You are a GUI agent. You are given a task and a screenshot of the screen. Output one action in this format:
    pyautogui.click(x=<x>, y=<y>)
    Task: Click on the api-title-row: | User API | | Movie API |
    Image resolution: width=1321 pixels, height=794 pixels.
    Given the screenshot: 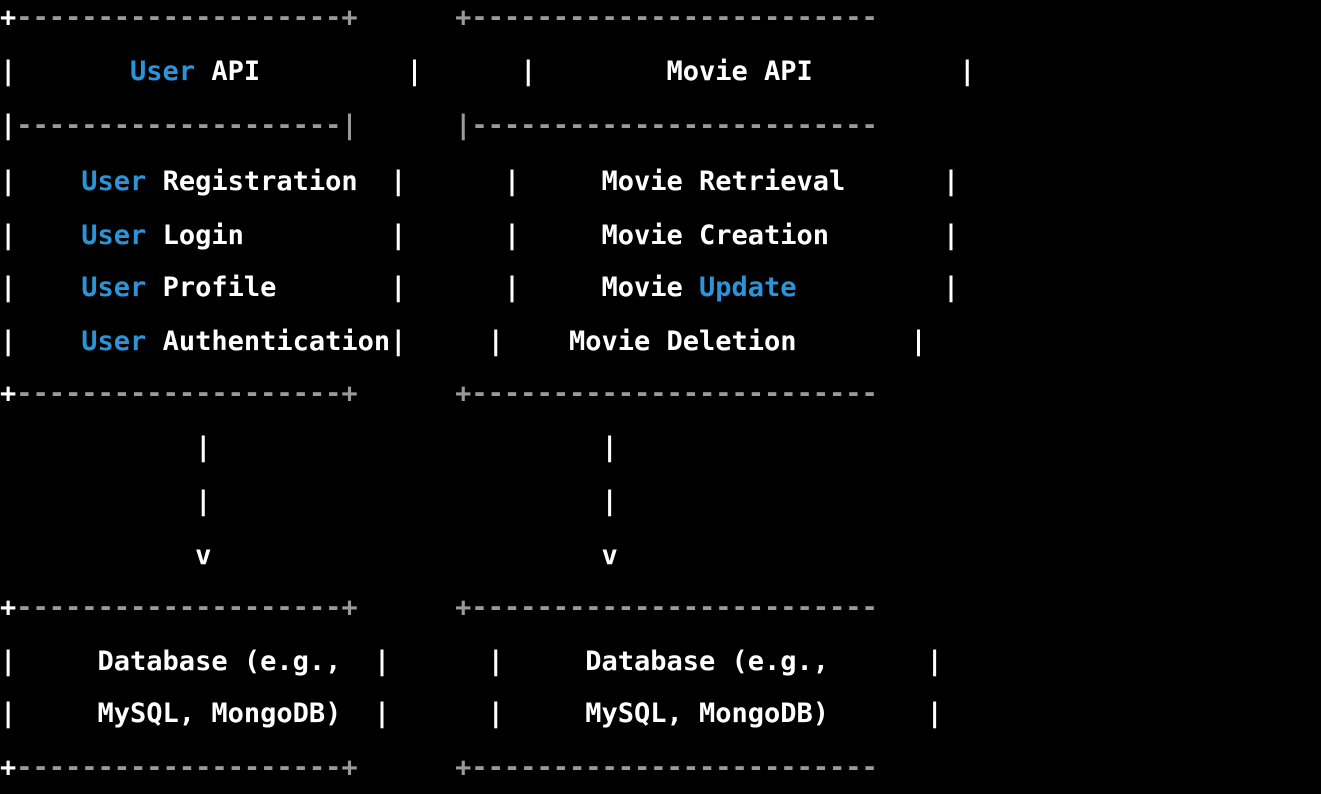 What is the action you would take?
    pyautogui.click(x=487, y=72)
    